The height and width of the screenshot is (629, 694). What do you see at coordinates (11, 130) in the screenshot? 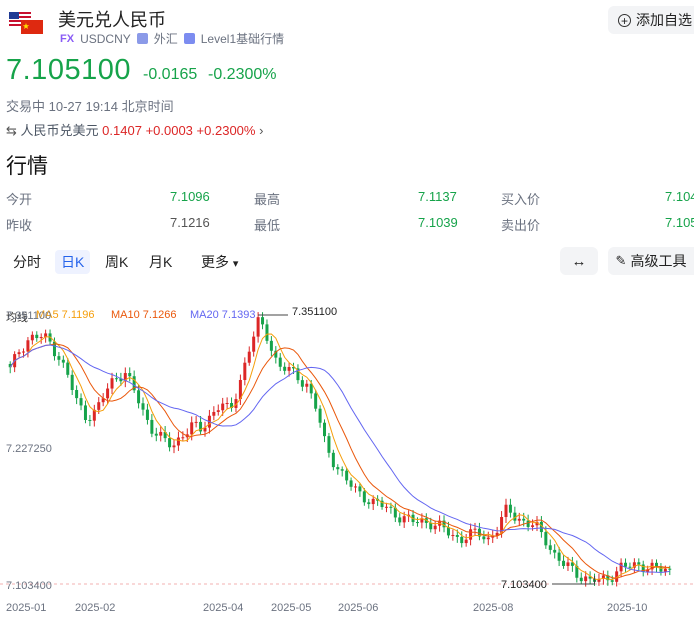
I see `swap-icon: ⇆` at bounding box center [11, 130].